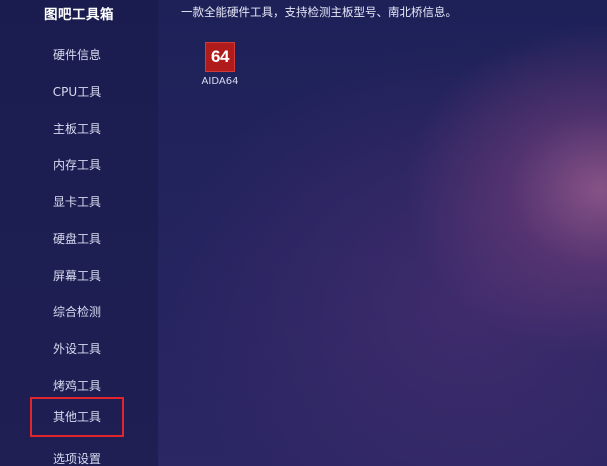 This screenshot has width=607, height=466. What do you see at coordinates (77, 202) in the screenshot?
I see `sidebar-item-gpu-tools: 显卡工具` at bounding box center [77, 202].